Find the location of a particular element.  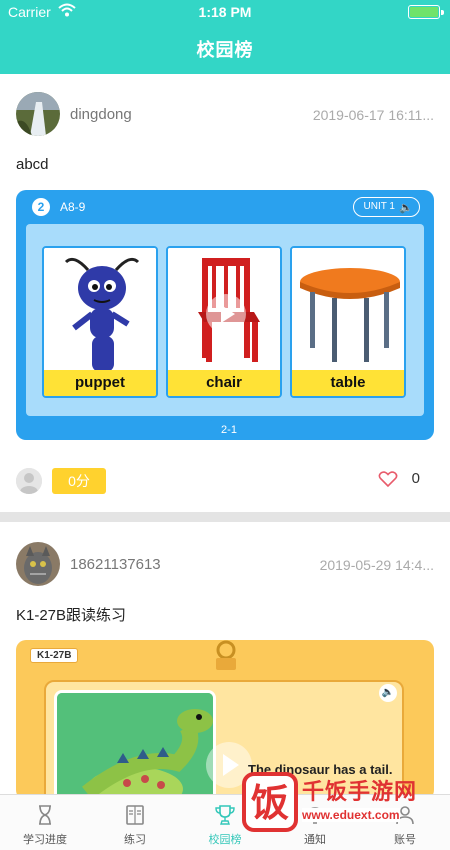

tab-label: 练习 is located at coordinates (135, 840).